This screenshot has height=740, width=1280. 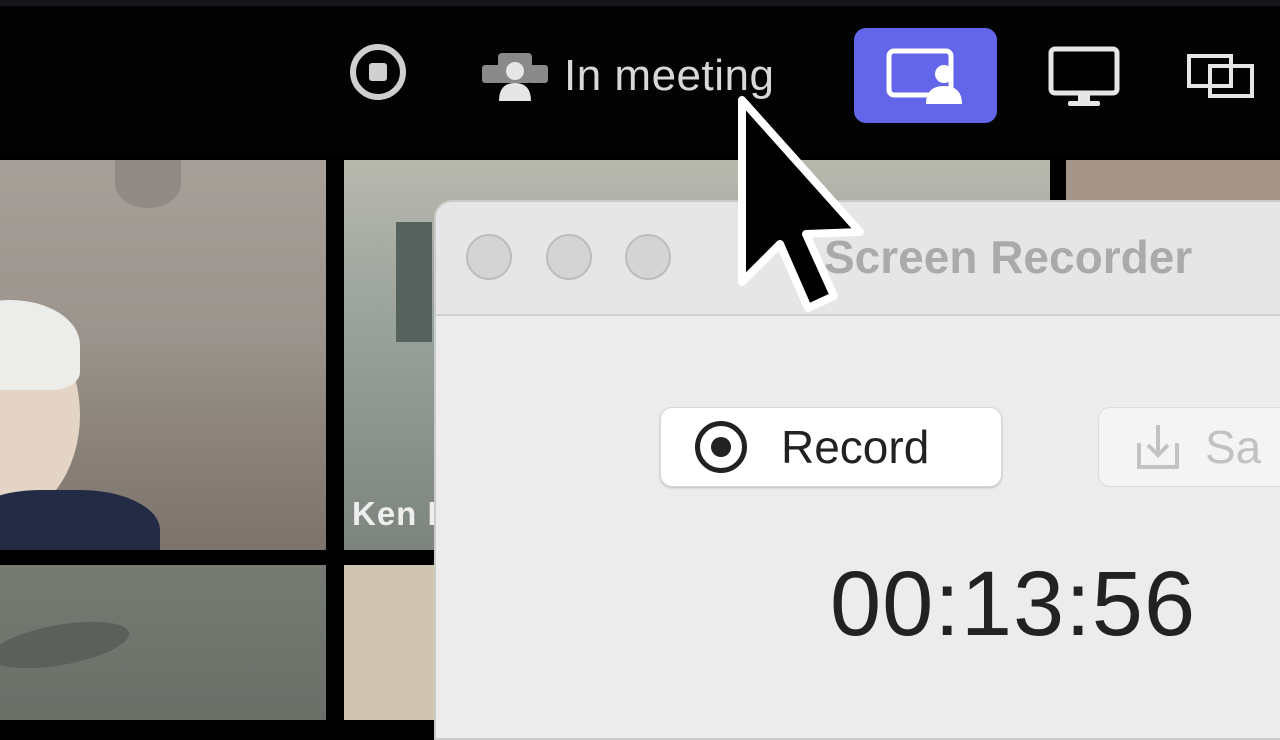 What do you see at coordinates (1158, 447) in the screenshot?
I see `download-icon` at bounding box center [1158, 447].